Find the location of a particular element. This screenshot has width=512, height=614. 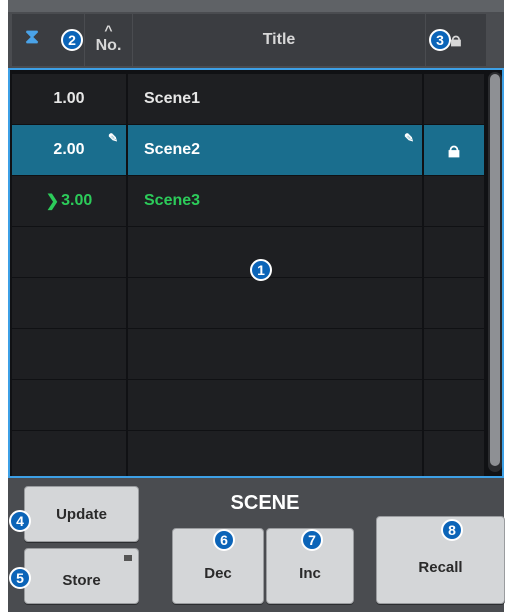

scene-row: 1.00 Scene1 is located at coordinates (248, 99).